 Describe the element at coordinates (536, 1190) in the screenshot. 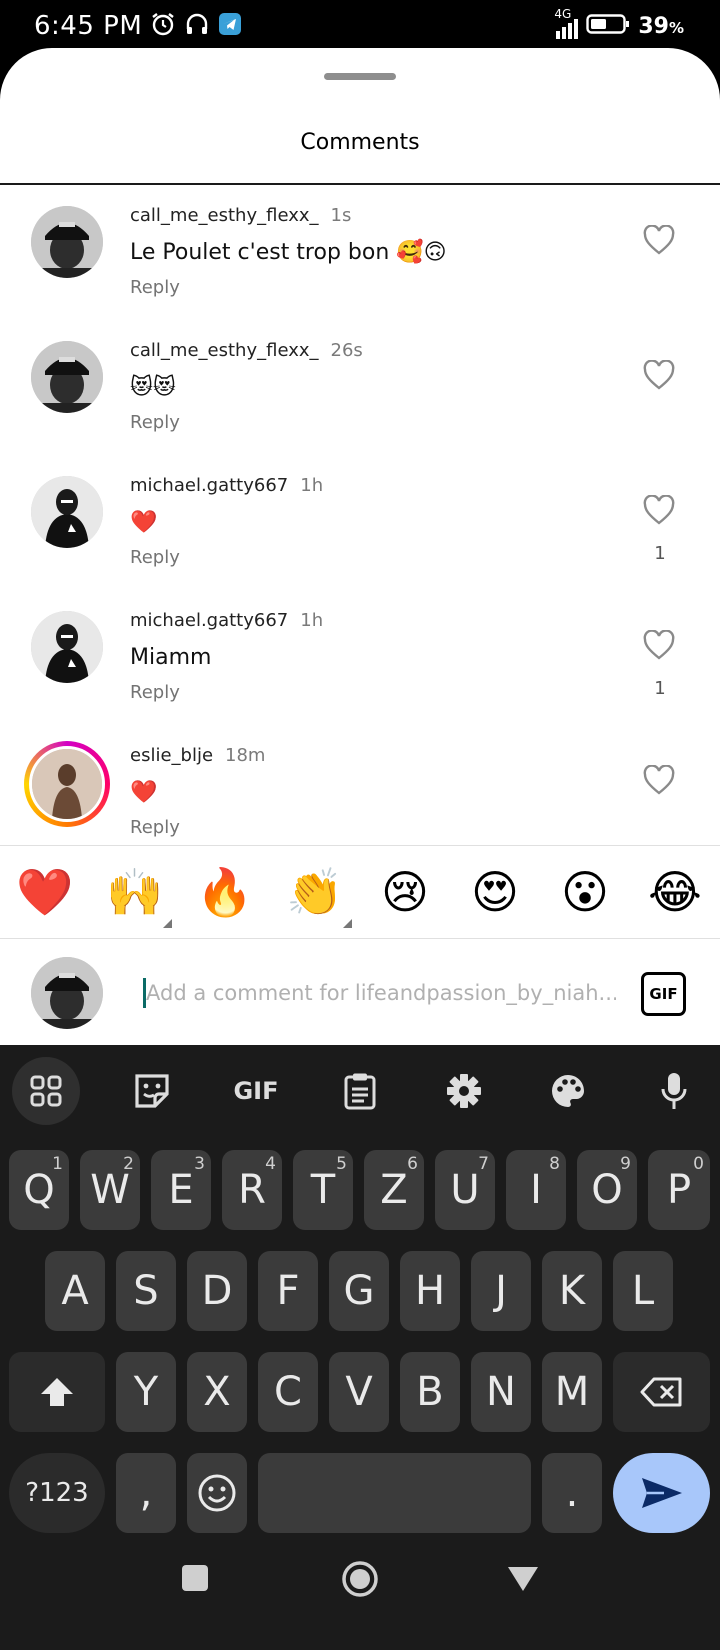

I see `key-i: I8` at that location.